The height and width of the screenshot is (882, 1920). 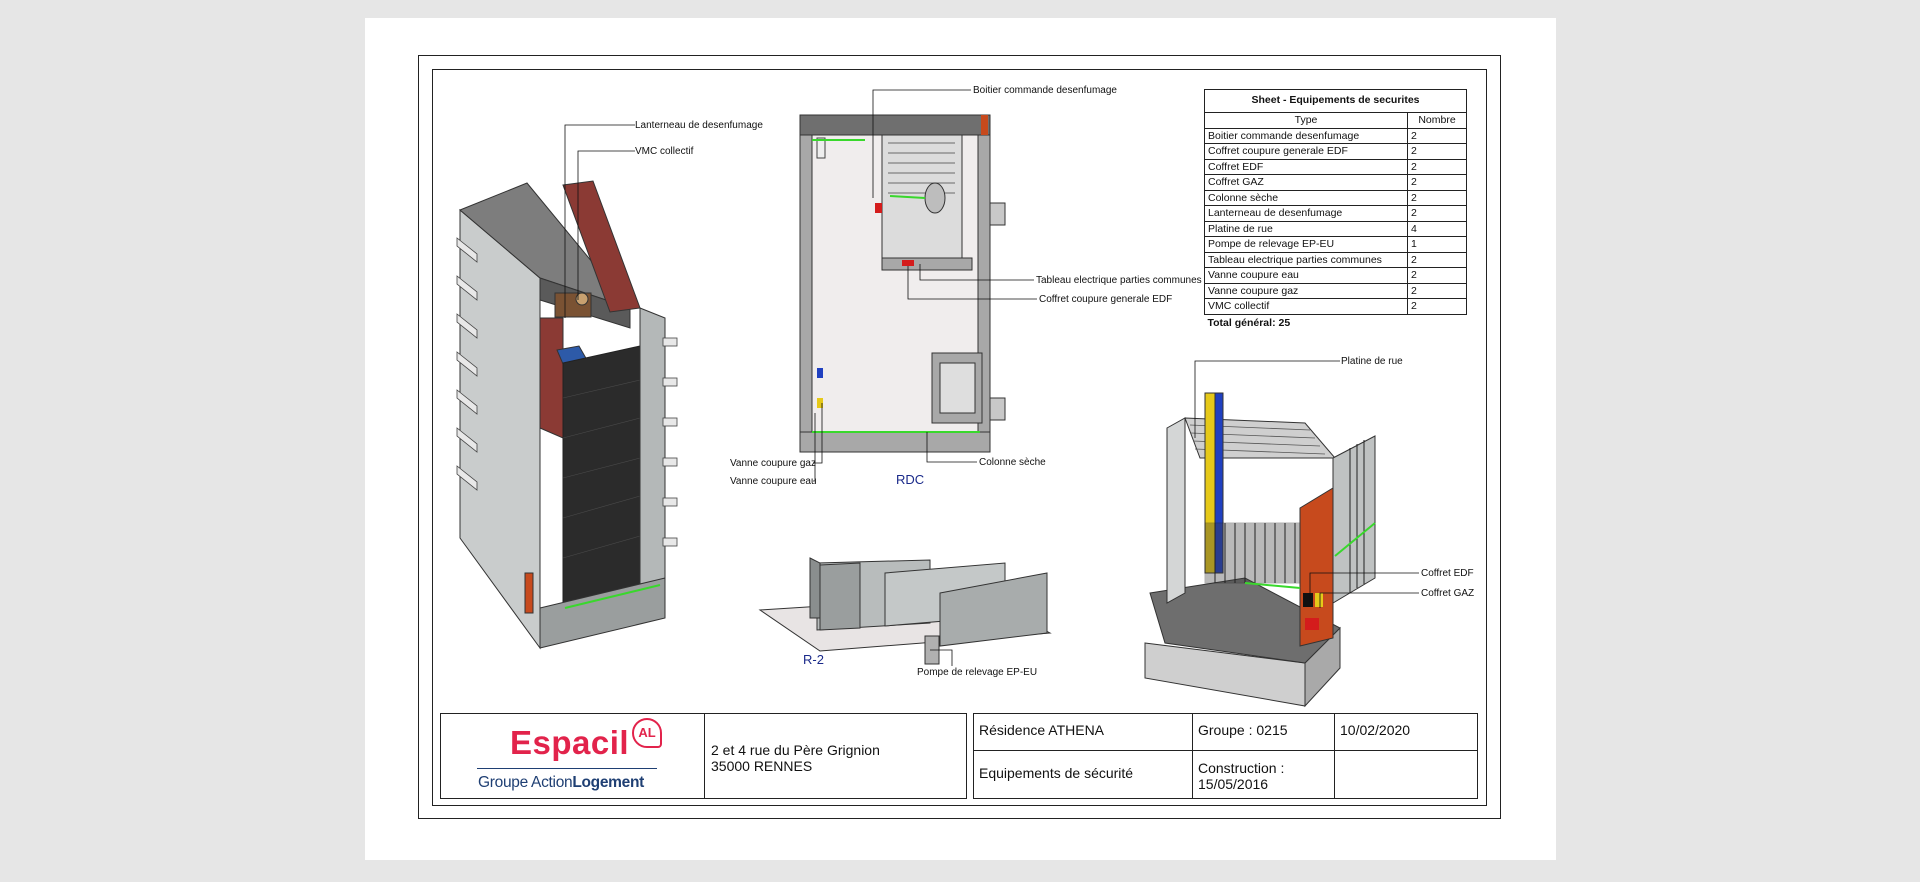 What do you see at coordinates (813, 659) in the screenshot?
I see `view-label-r2: R-2` at bounding box center [813, 659].